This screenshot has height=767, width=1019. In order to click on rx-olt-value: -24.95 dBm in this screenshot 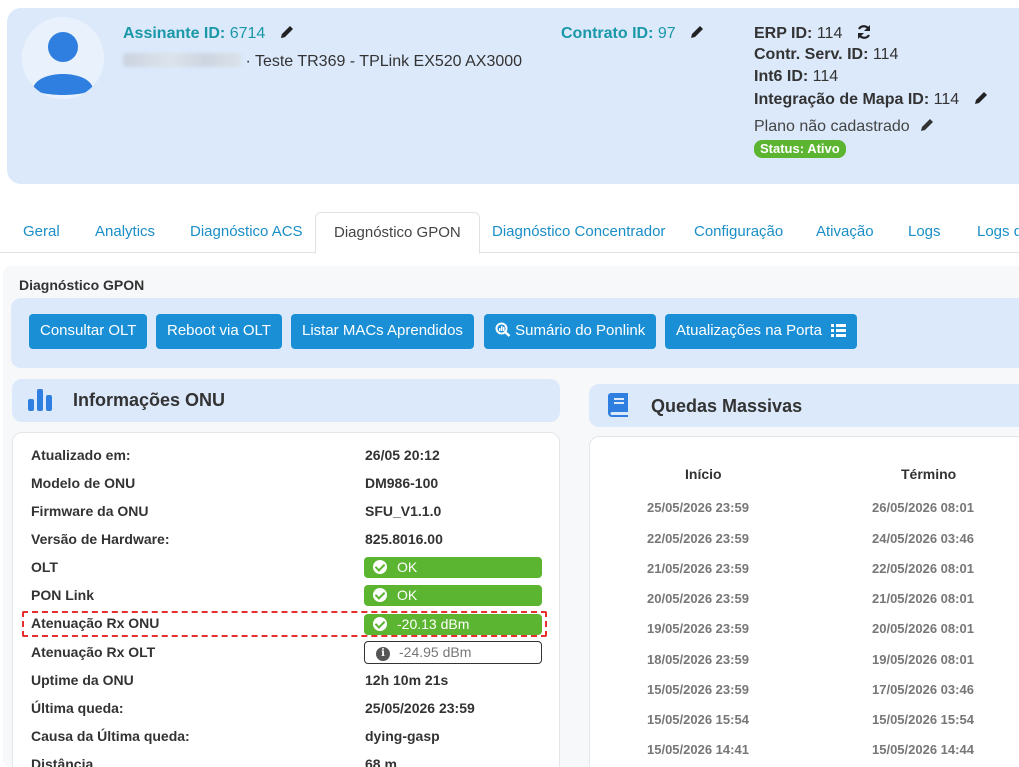, I will do `click(435, 652)`.